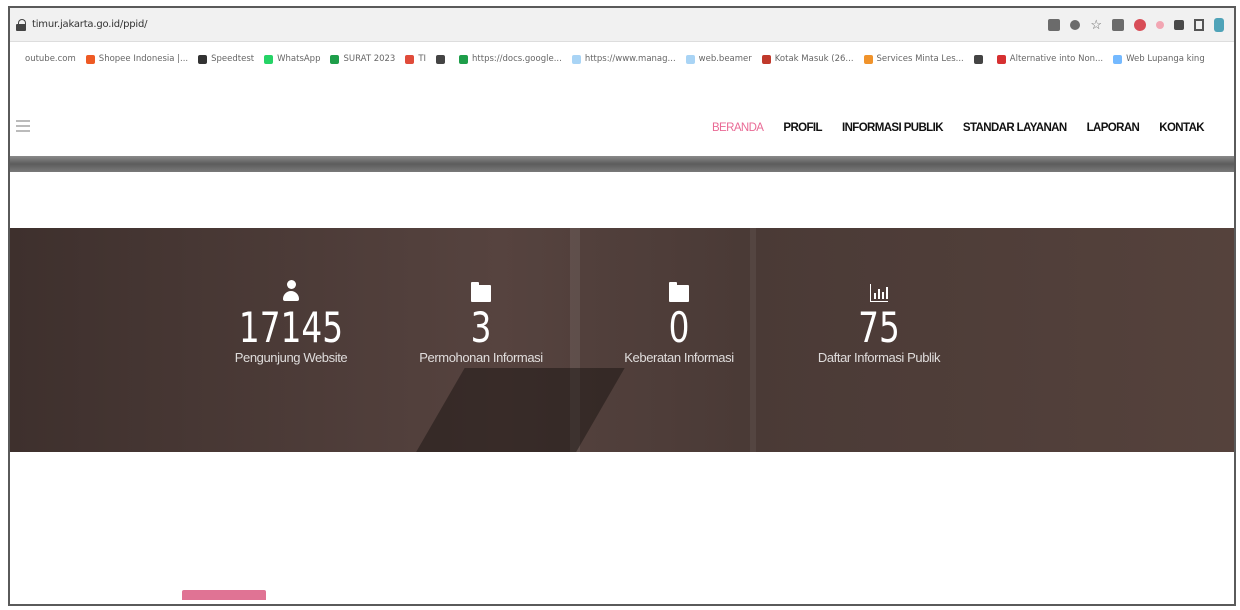 The width and height of the screenshot is (1240, 610). Describe the element at coordinates (224, 595) in the screenshot. I see `section-tab-accent` at that location.